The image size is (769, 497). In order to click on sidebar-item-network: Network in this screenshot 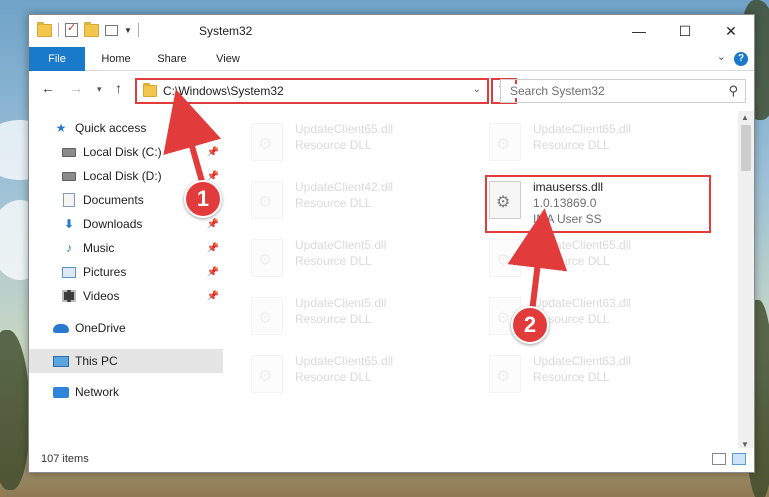, I will do `click(126, 392)`.